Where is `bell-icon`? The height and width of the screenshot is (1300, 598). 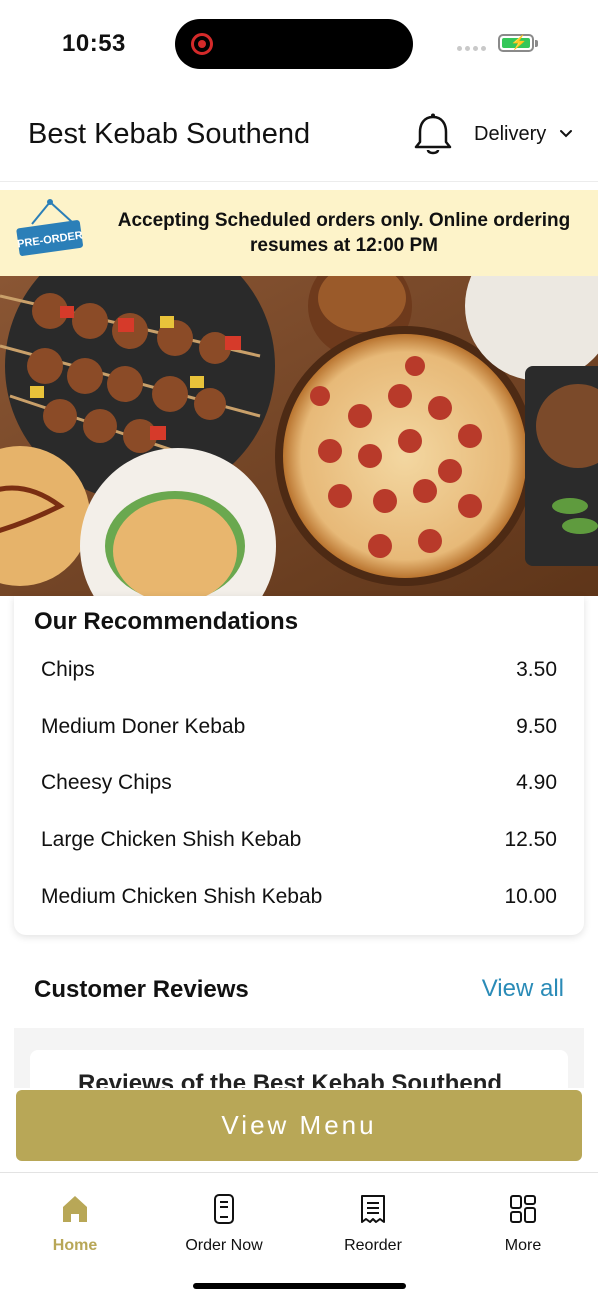
bell-icon is located at coordinates (433, 135).